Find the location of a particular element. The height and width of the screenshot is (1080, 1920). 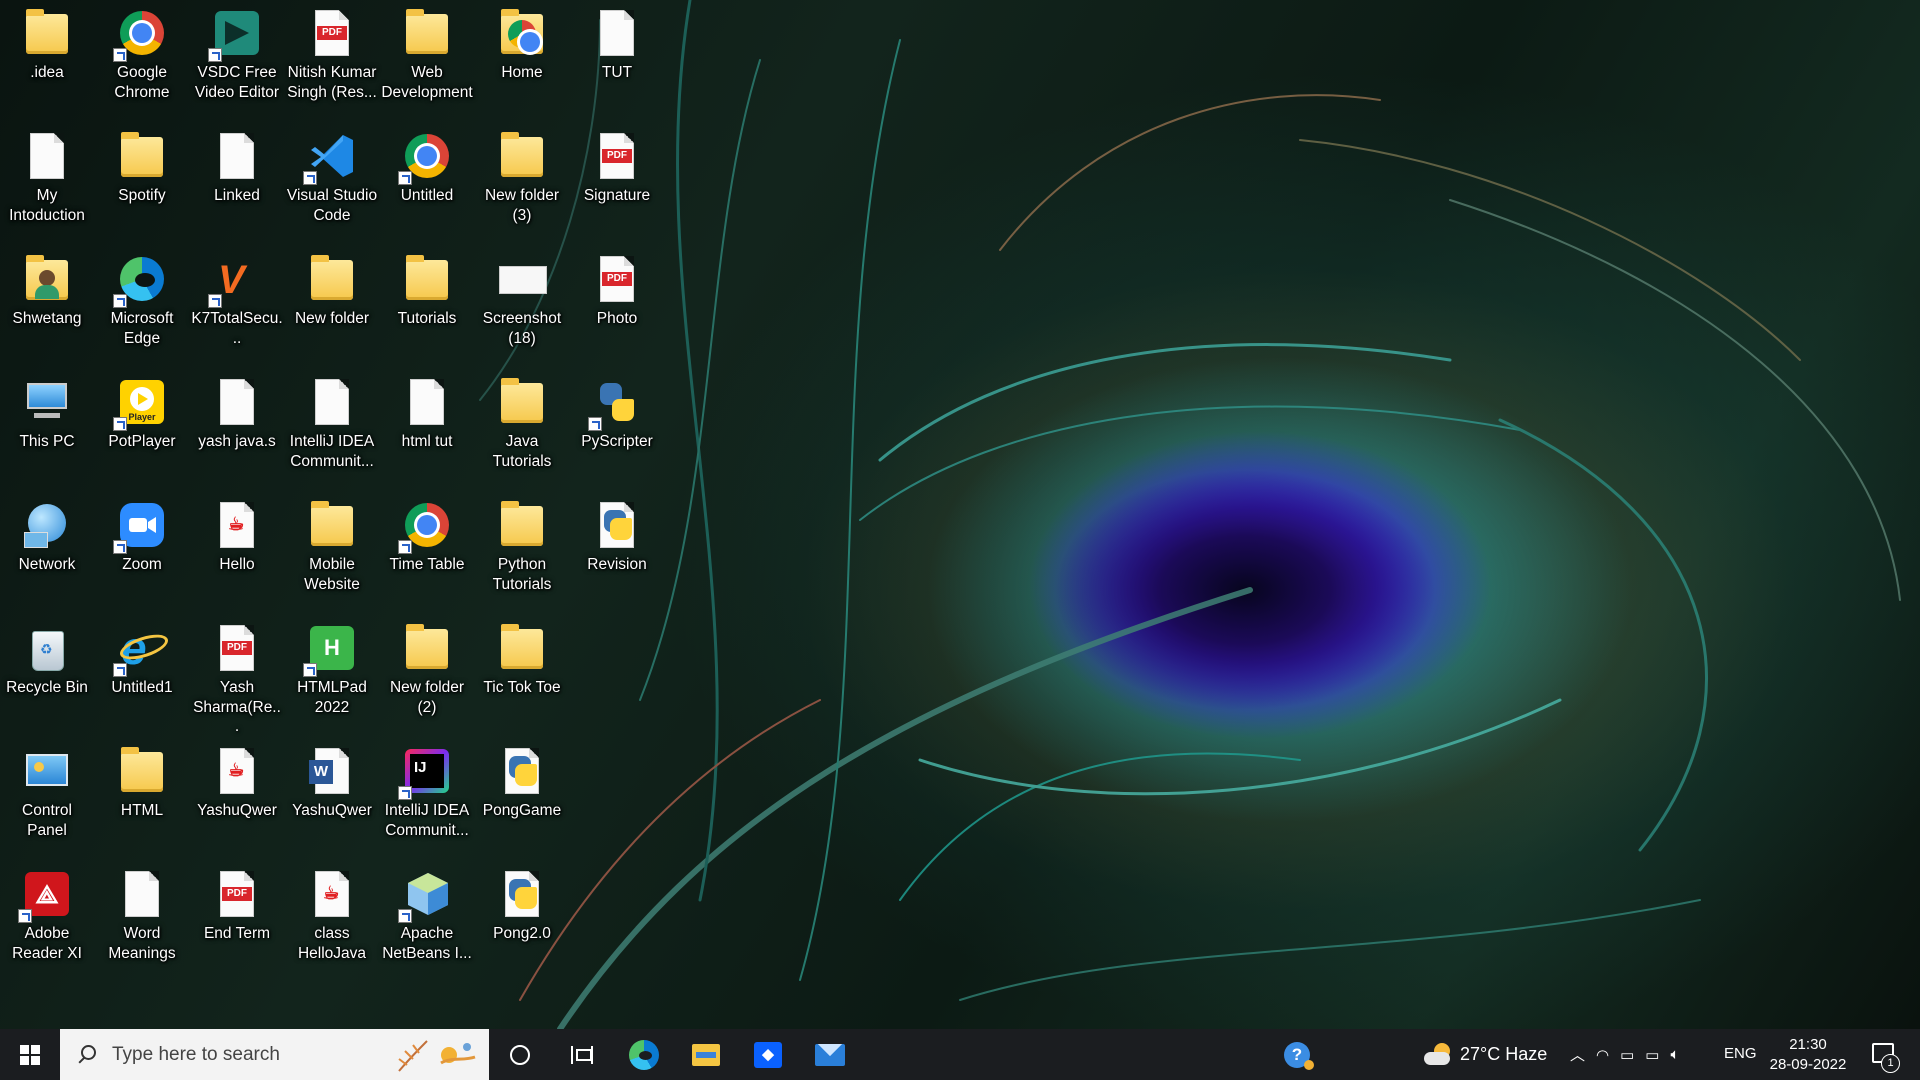

desktop-icon: Revision is located at coordinates (617, 536).